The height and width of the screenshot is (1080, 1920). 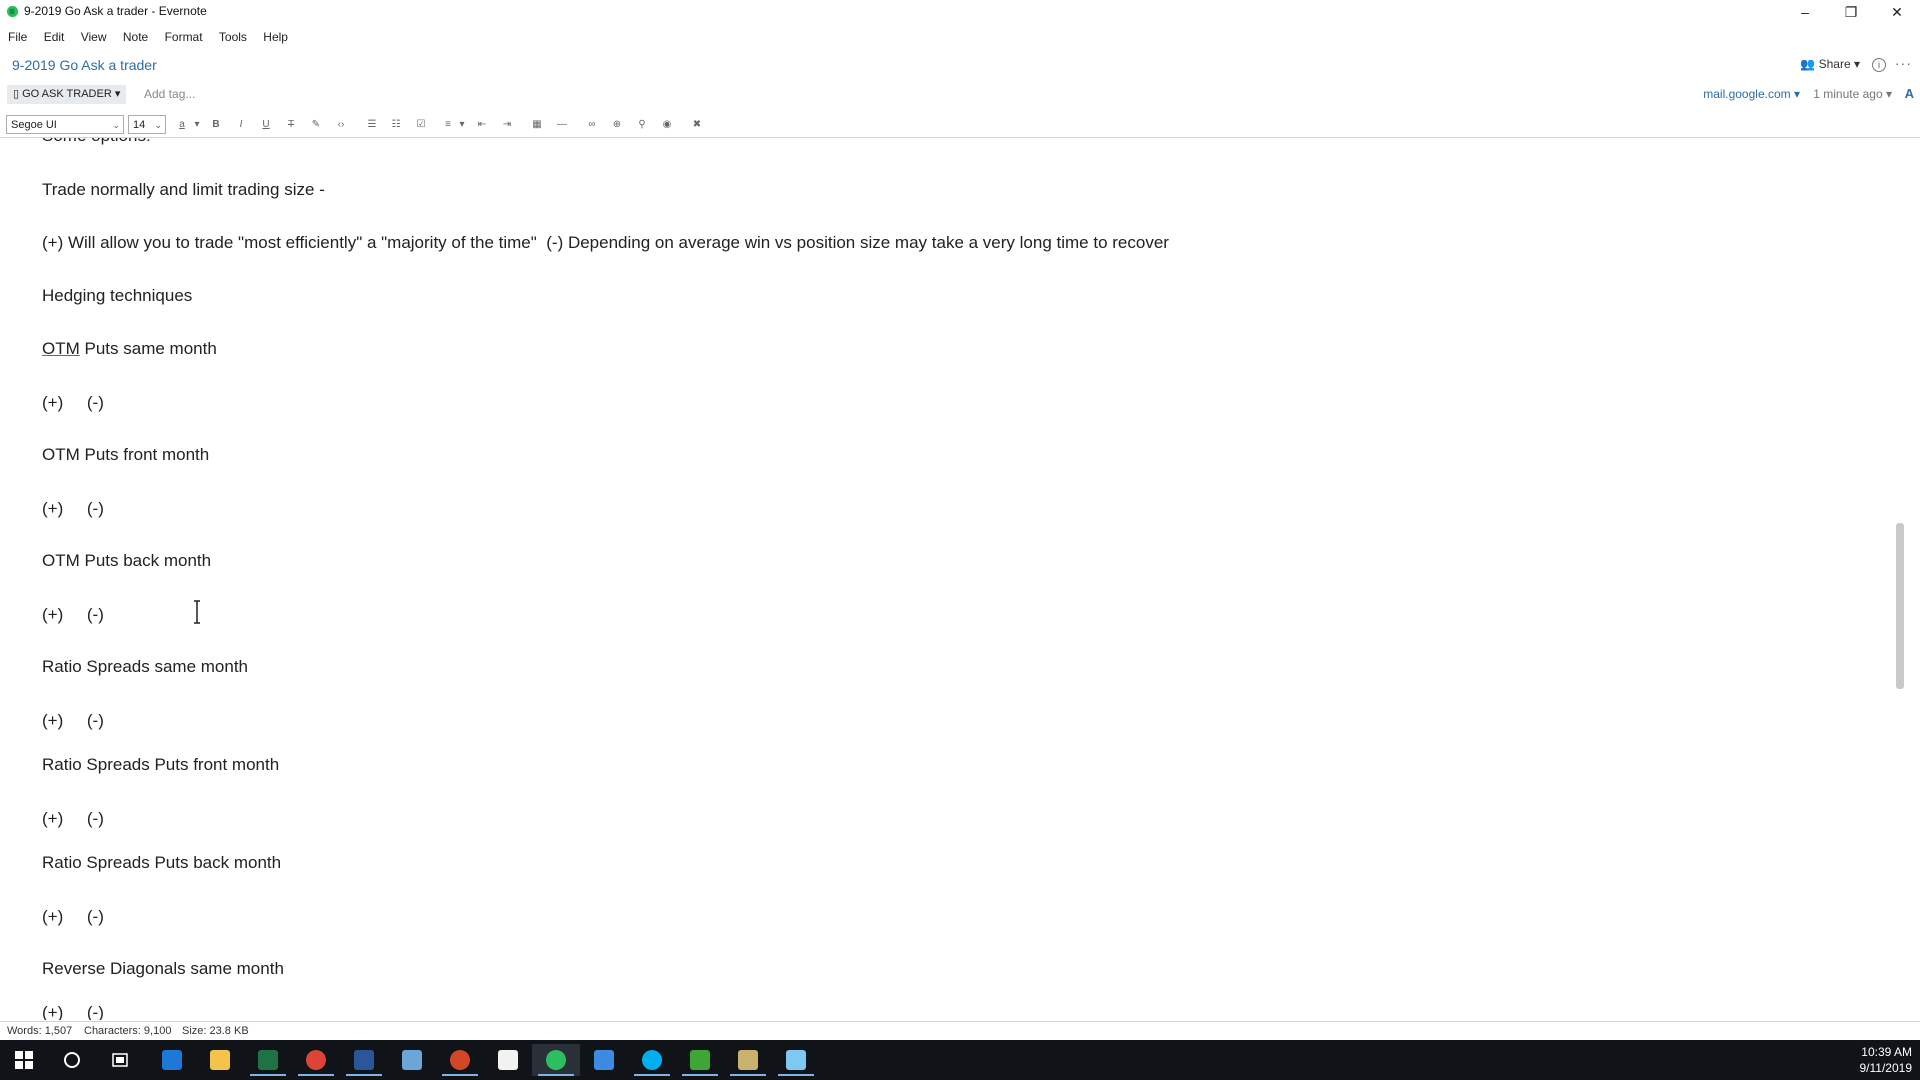 What do you see at coordinates (145, 666) in the screenshot?
I see `note-line: Ratio Spreads same month` at bounding box center [145, 666].